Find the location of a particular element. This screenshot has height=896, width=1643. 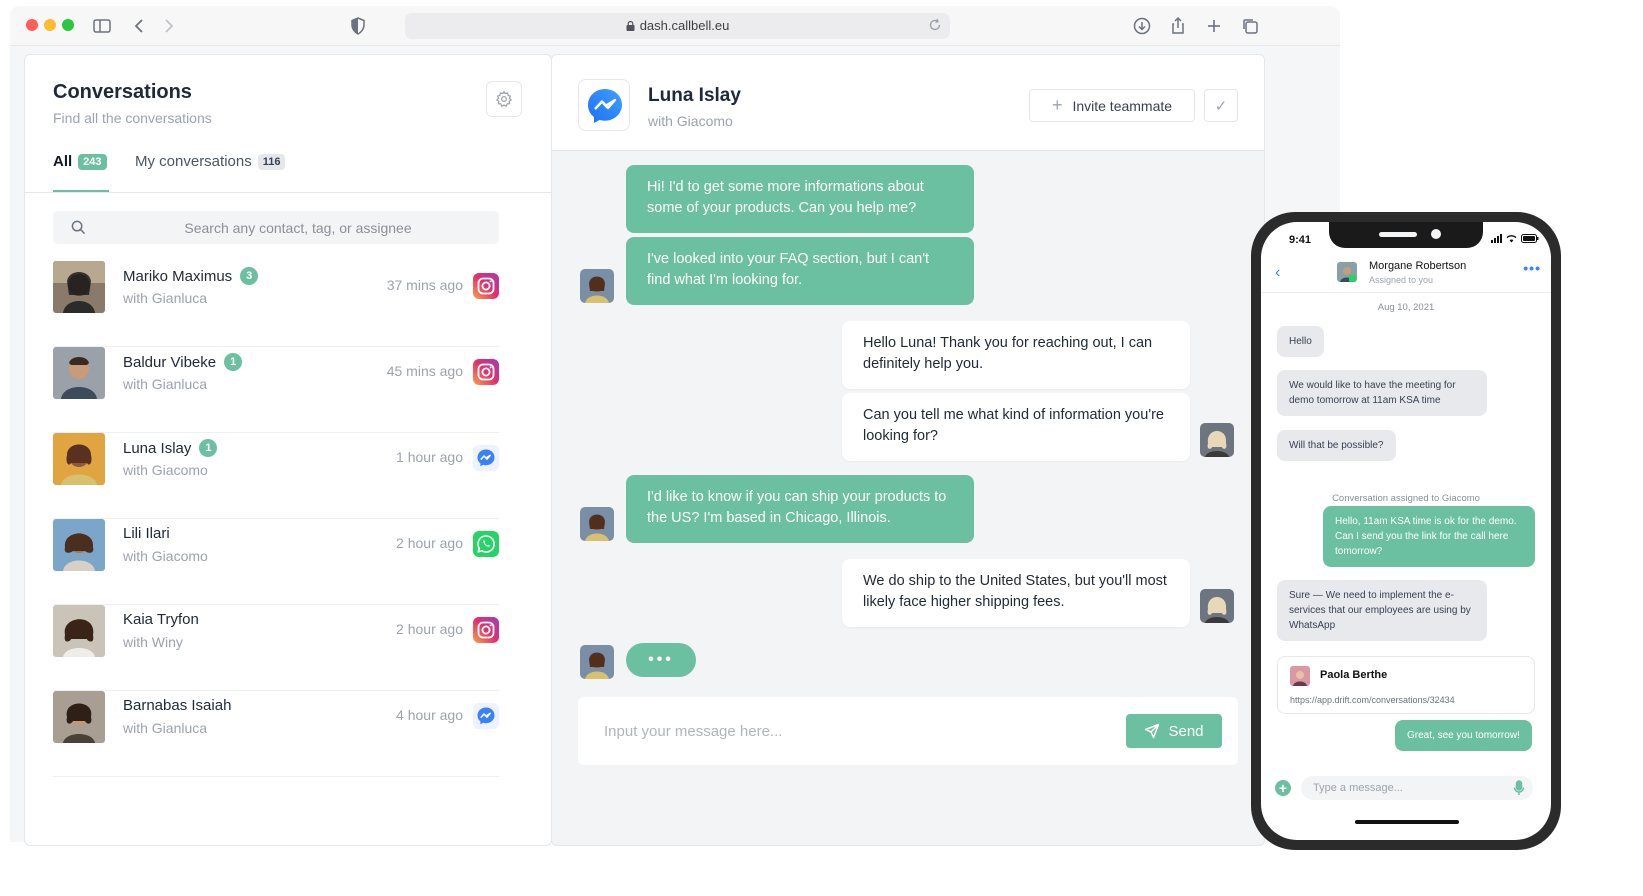

phone-contact-name: Morgane Robertson is located at coordinates (1418, 266).